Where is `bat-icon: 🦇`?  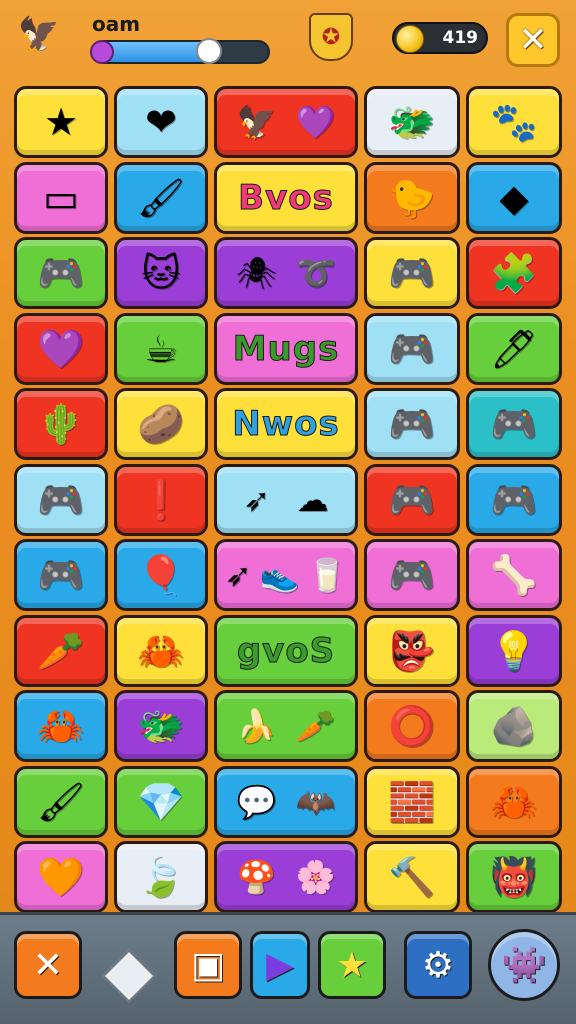 bat-icon: 🦇 is located at coordinates (315, 801).